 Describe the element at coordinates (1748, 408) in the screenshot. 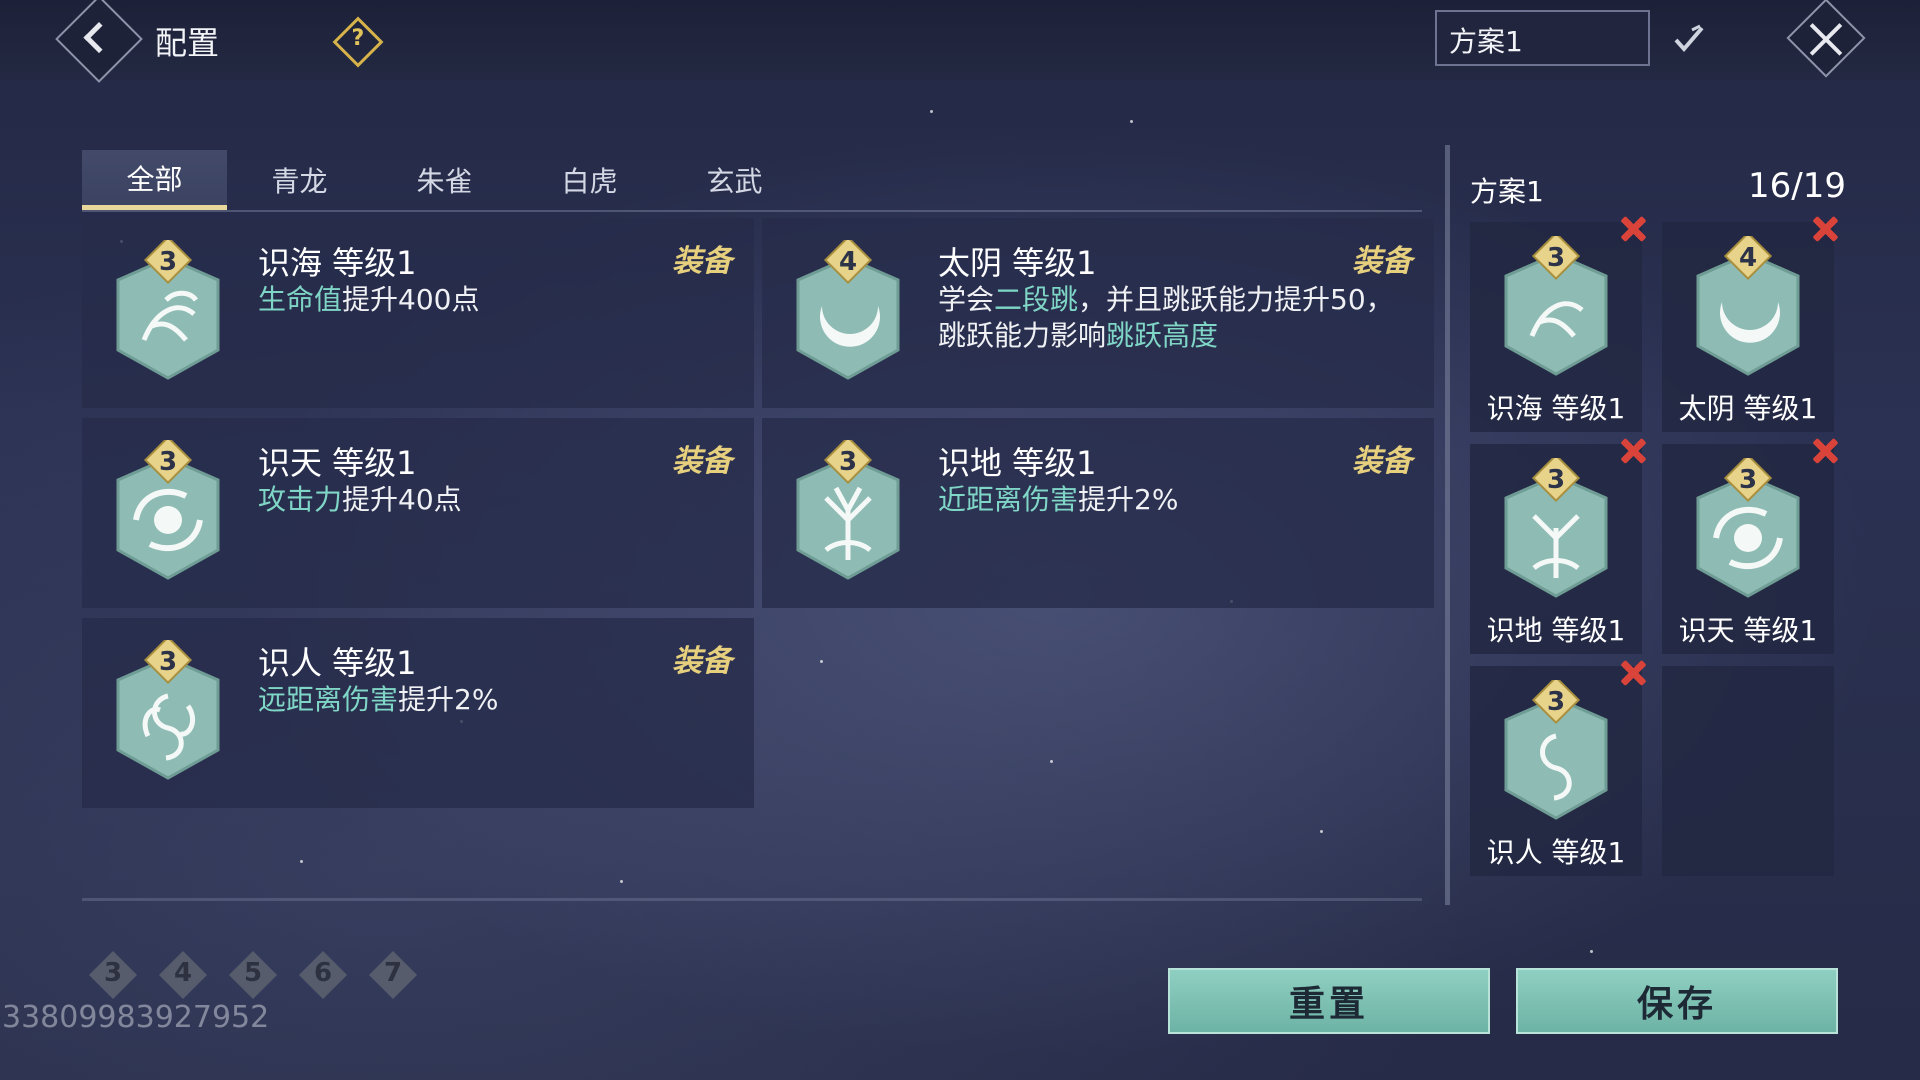

I see `slot-name: 太阴 等级1` at that location.